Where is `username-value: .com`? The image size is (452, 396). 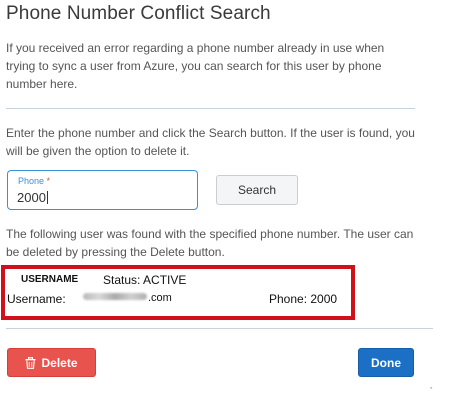 username-value: .com is located at coordinates (127, 298).